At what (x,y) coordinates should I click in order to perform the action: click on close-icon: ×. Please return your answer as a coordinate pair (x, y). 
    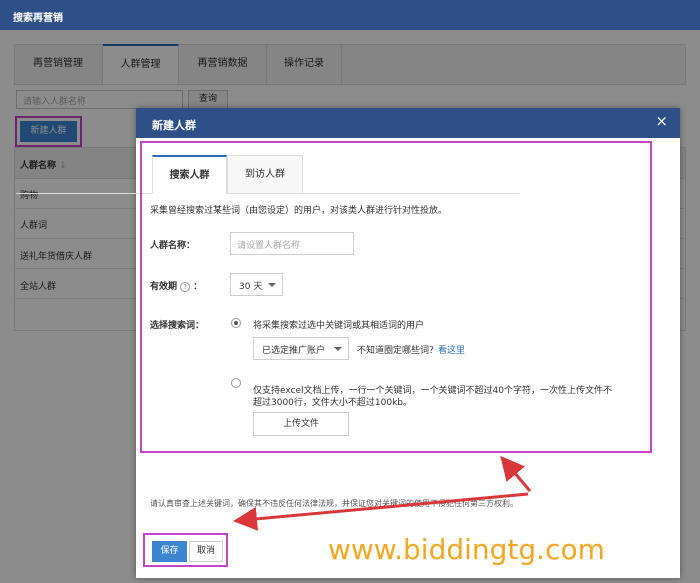
    Looking at the image, I should click on (661, 121).